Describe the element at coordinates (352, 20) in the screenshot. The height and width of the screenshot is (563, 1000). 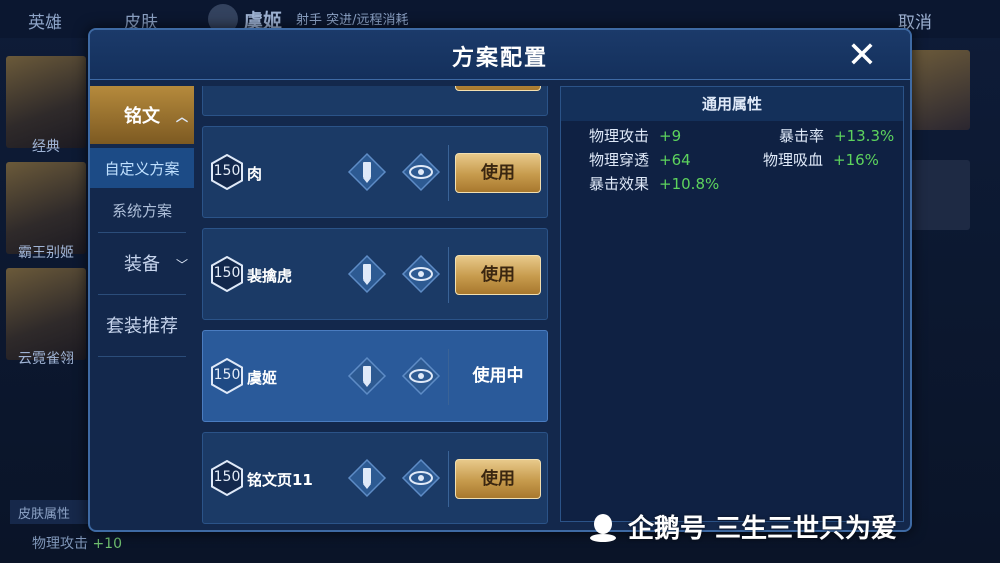
I see `hero-role: 射手 突进/远程消耗` at that location.